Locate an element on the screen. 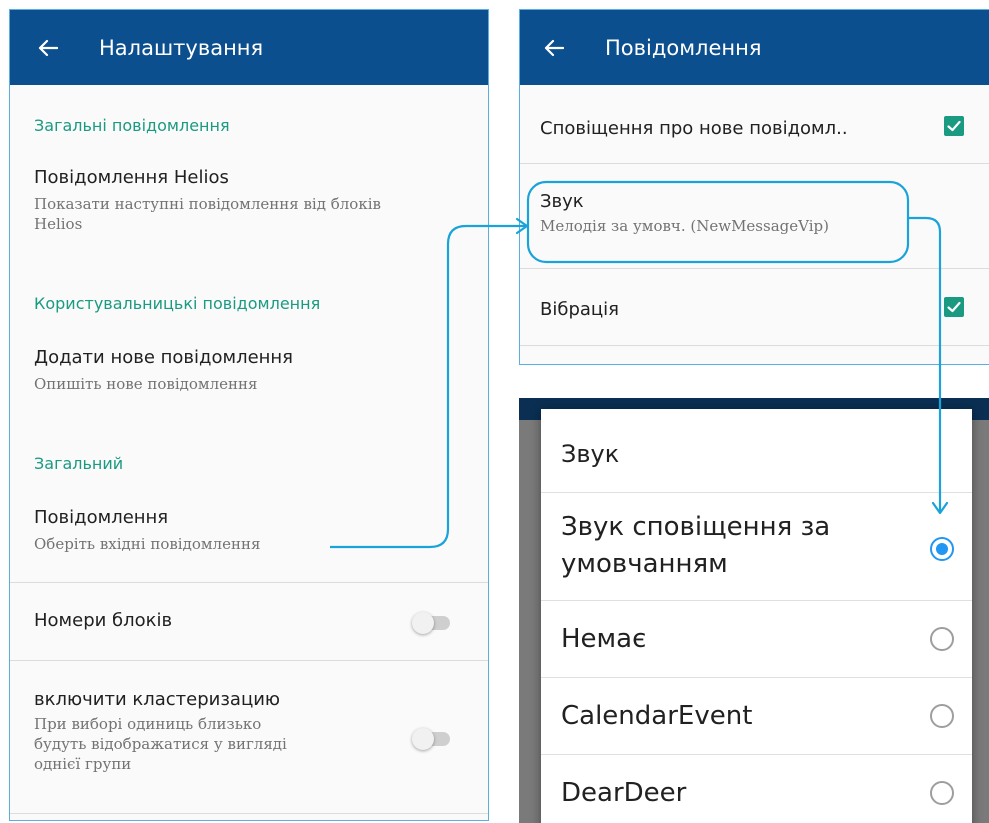 This screenshot has width=989, height=823. sound-option-deardeer: DearDeer is located at coordinates (756, 789).